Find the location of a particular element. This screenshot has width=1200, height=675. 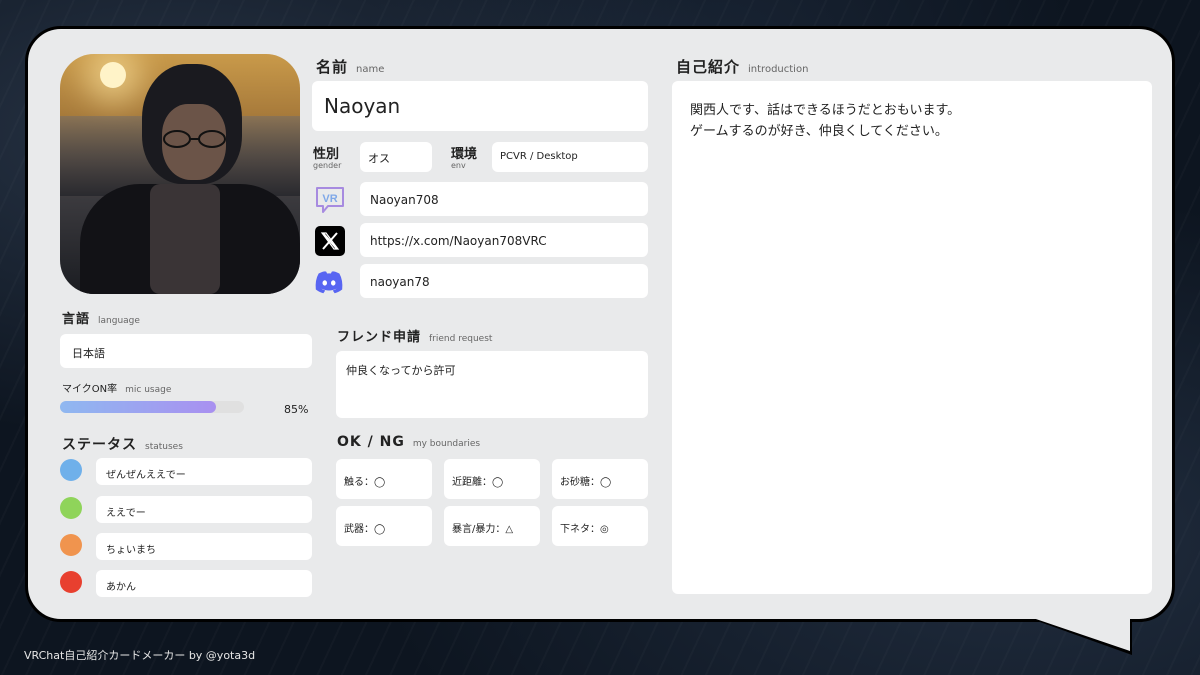

introduction-line-2: ゲームするのが好き、仲良くしてください。 is located at coordinates (819, 131).